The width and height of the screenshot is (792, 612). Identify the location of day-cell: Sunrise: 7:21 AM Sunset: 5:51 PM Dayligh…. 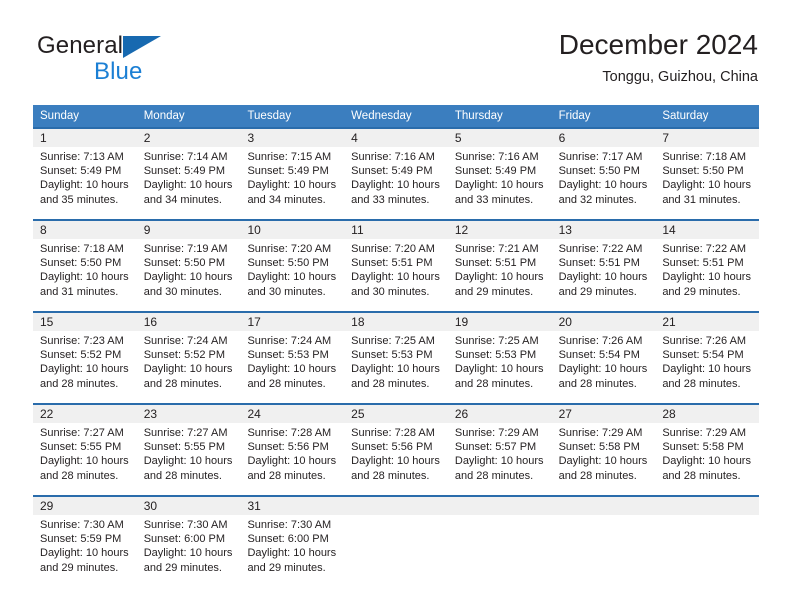
(500, 275).